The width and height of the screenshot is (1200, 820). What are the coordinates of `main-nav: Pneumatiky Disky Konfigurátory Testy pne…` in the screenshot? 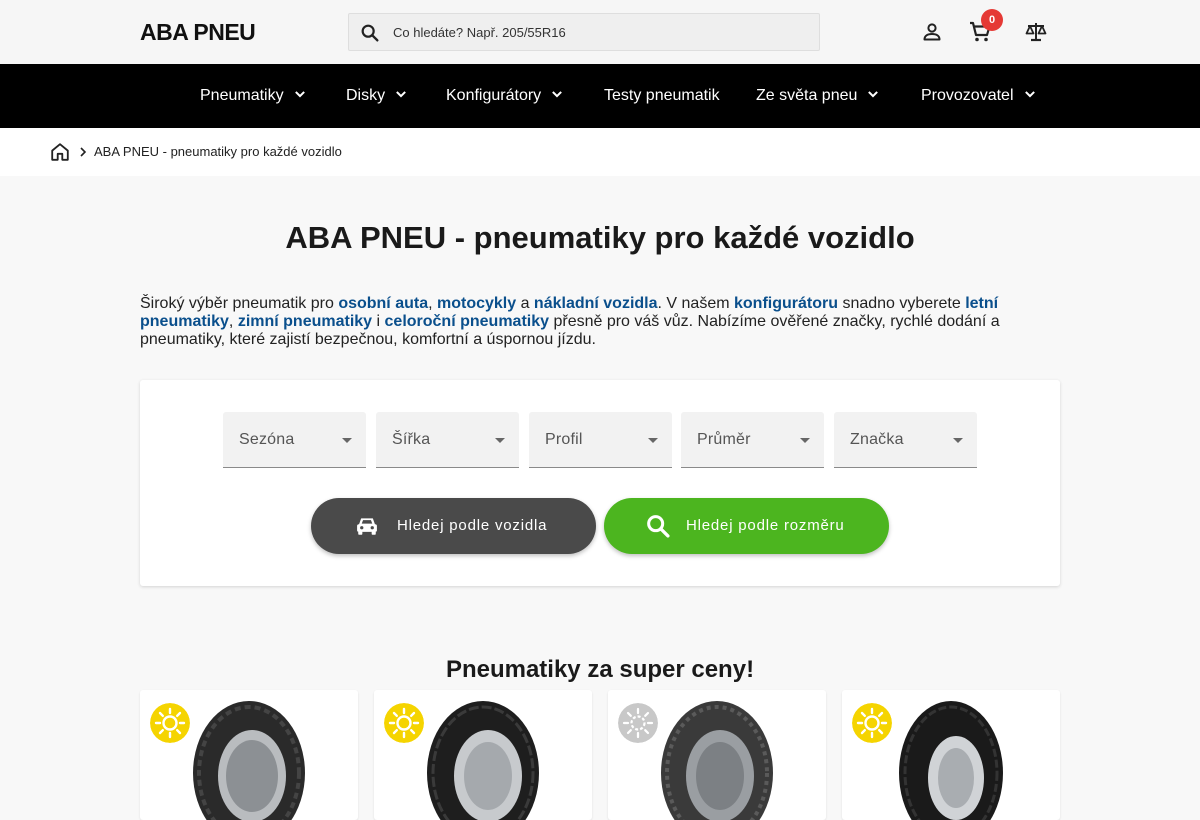 It's located at (600, 96).